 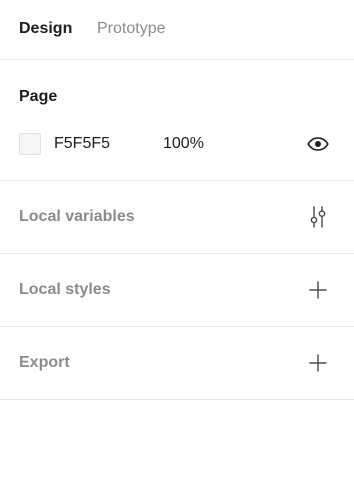 I want to click on page-background-opacity-input: 100%, so click(x=183, y=144).